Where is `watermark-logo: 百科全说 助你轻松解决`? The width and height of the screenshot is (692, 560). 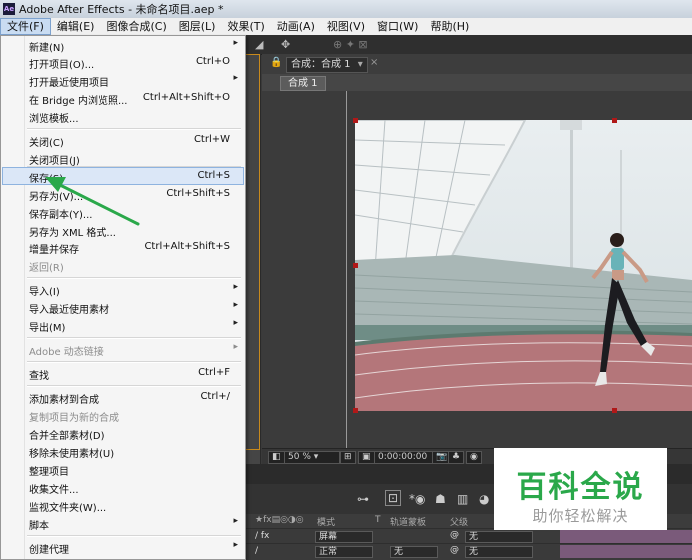 watermark-logo: 百科全说 助你轻松解决 is located at coordinates (580, 489).